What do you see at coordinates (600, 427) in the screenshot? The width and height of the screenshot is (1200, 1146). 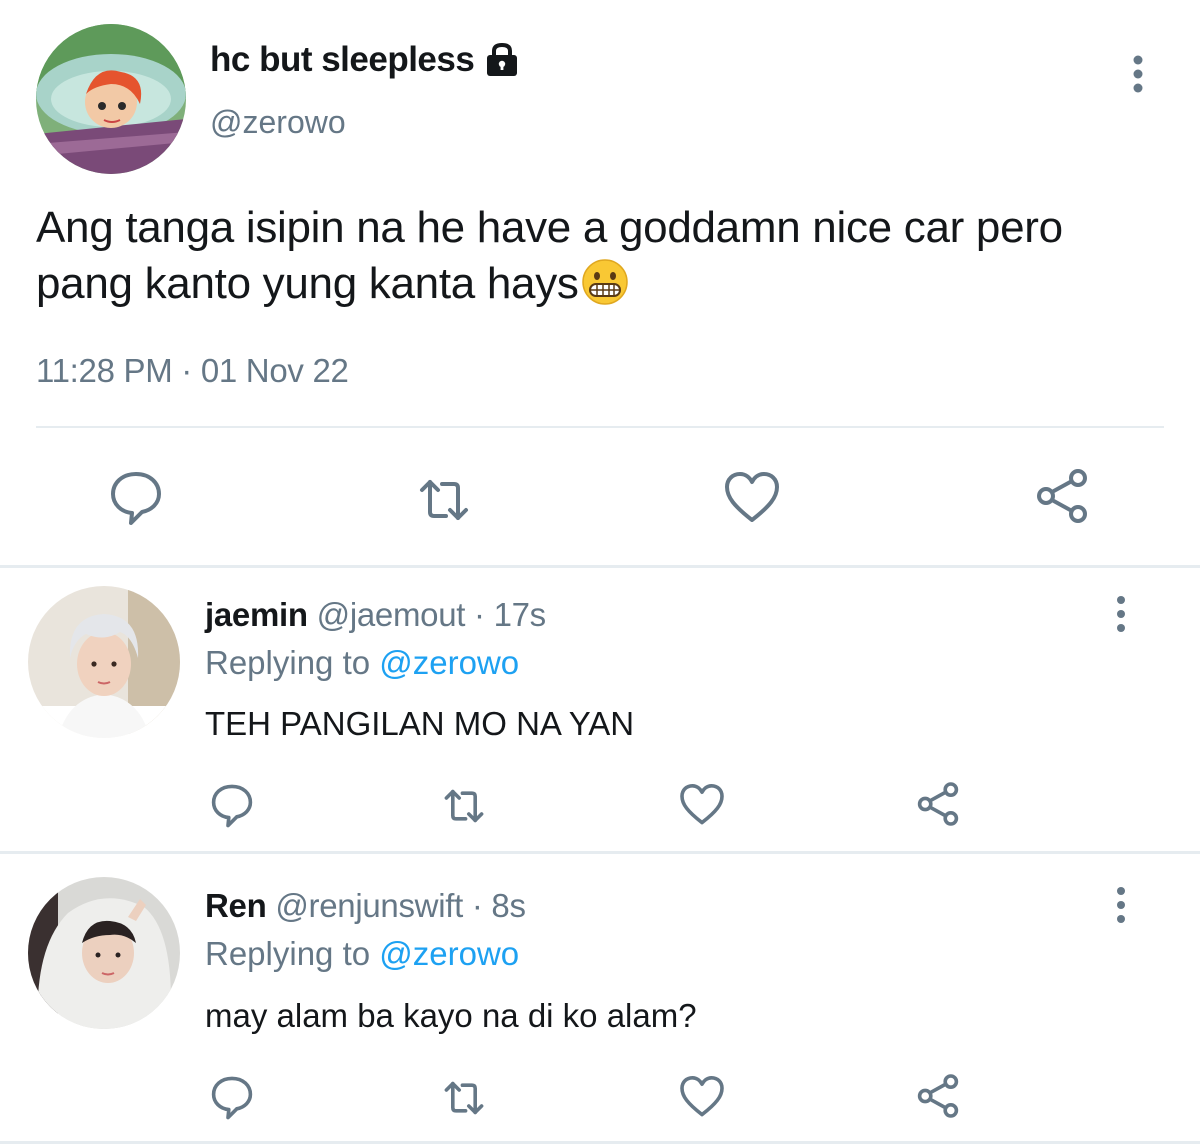 I see `divider` at bounding box center [600, 427].